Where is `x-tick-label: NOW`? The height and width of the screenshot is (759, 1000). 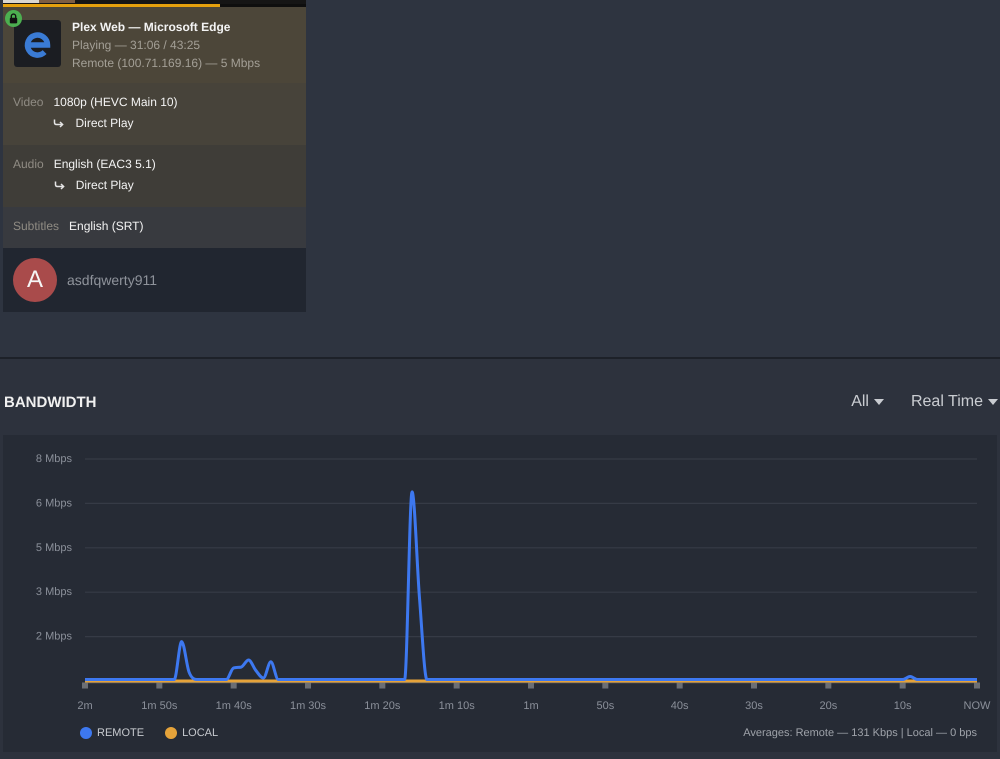
x-tick-label: NOW is located at coordinates (977, 706).